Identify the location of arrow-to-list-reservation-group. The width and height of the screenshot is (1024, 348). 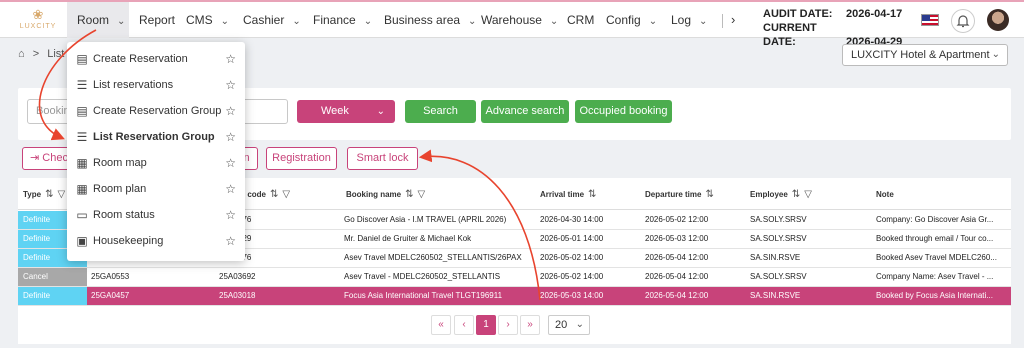
(67, 85).